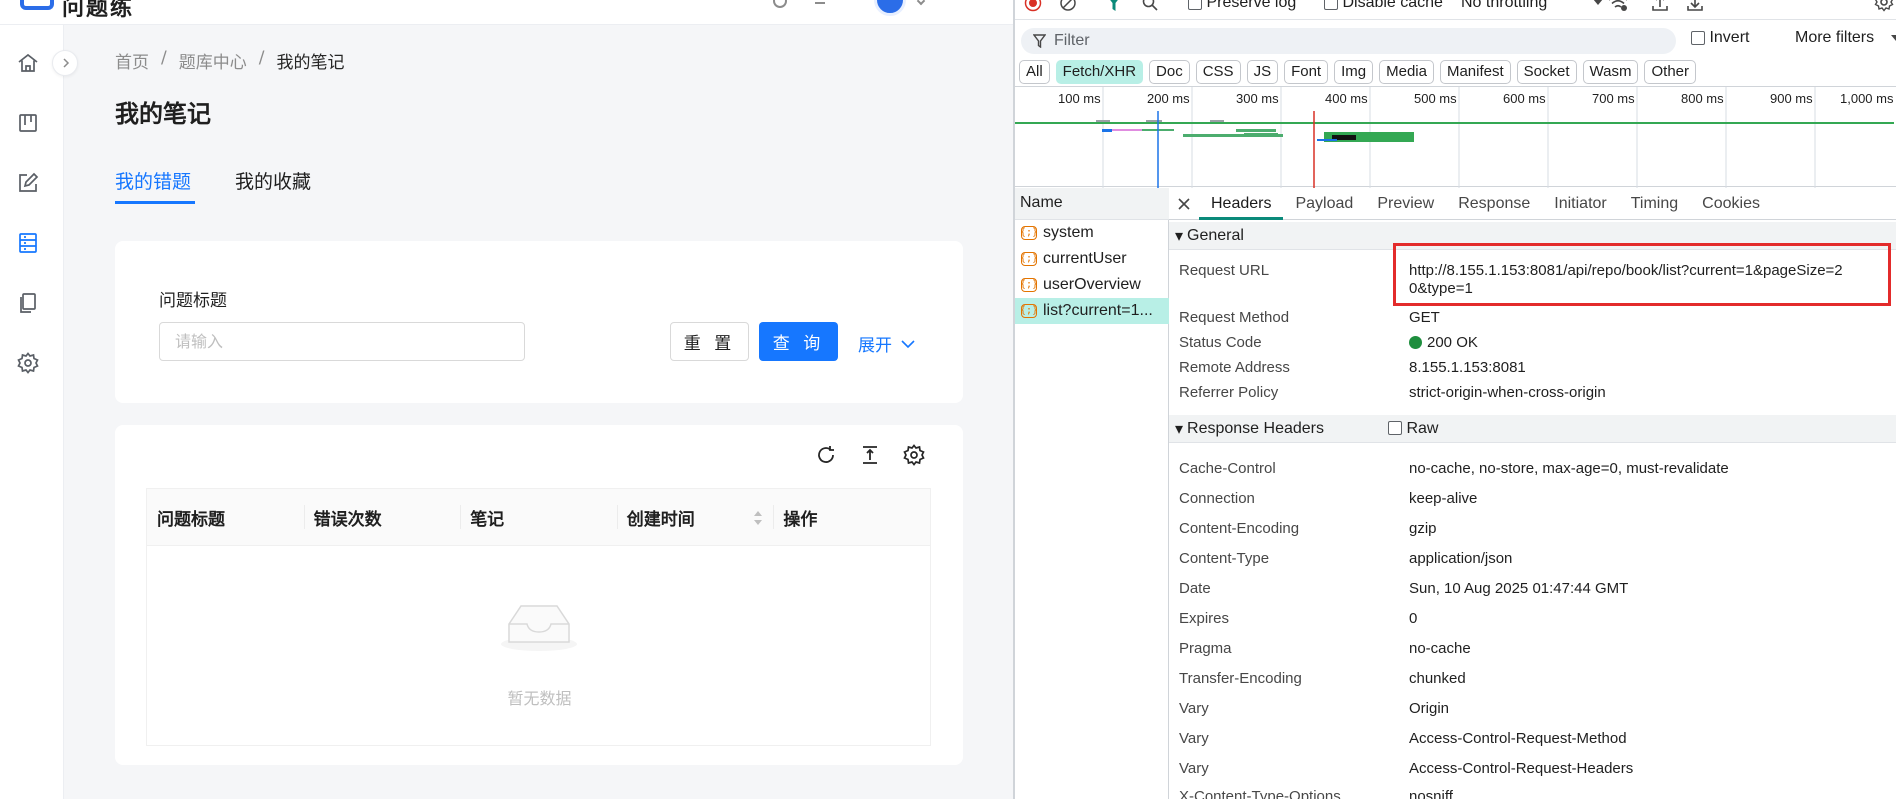  What do you see at coordinates (28, 123) in the screenshot?
I see `board-icon` at bounding box center [28, 123].